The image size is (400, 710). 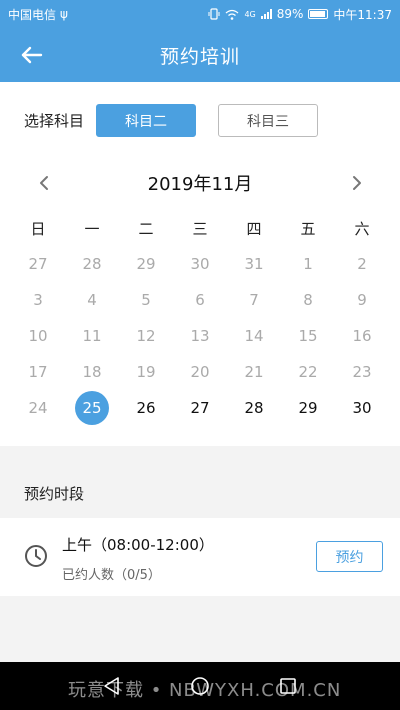 I want to click on calendar-week-row: 17 18 19 20 21 22 23, so click(x=200, y=372).